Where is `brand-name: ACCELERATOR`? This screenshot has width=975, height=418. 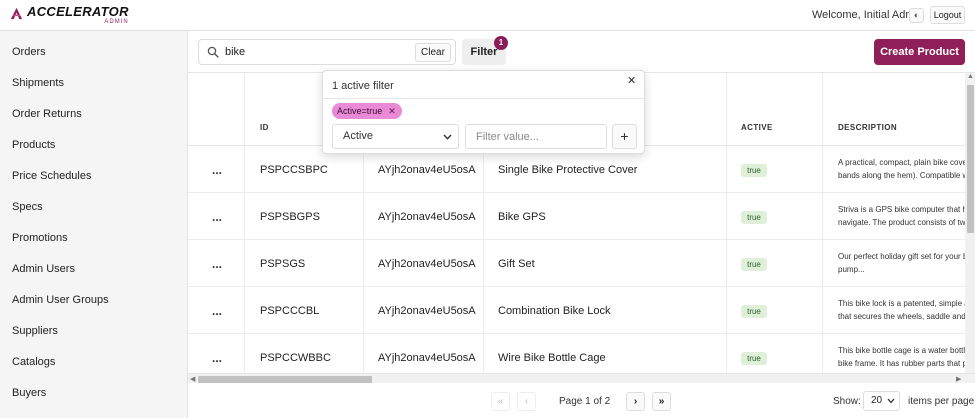
brand-name: ACCELERATOR is located at coordinates (78, 11).